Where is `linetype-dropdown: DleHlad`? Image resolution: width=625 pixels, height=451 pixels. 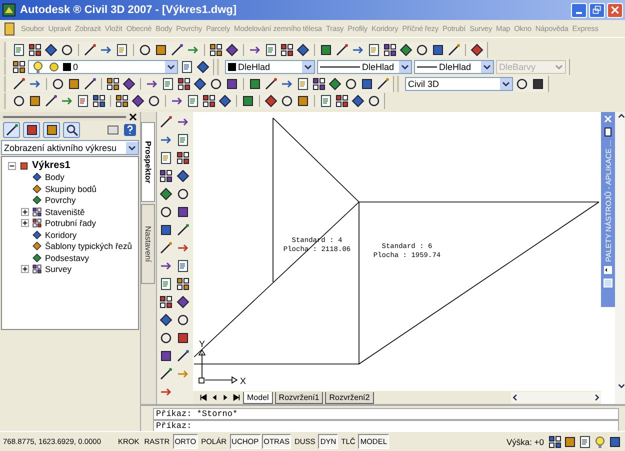
linetype-dropdown: DleHlad is located at coordinates (364, 67).